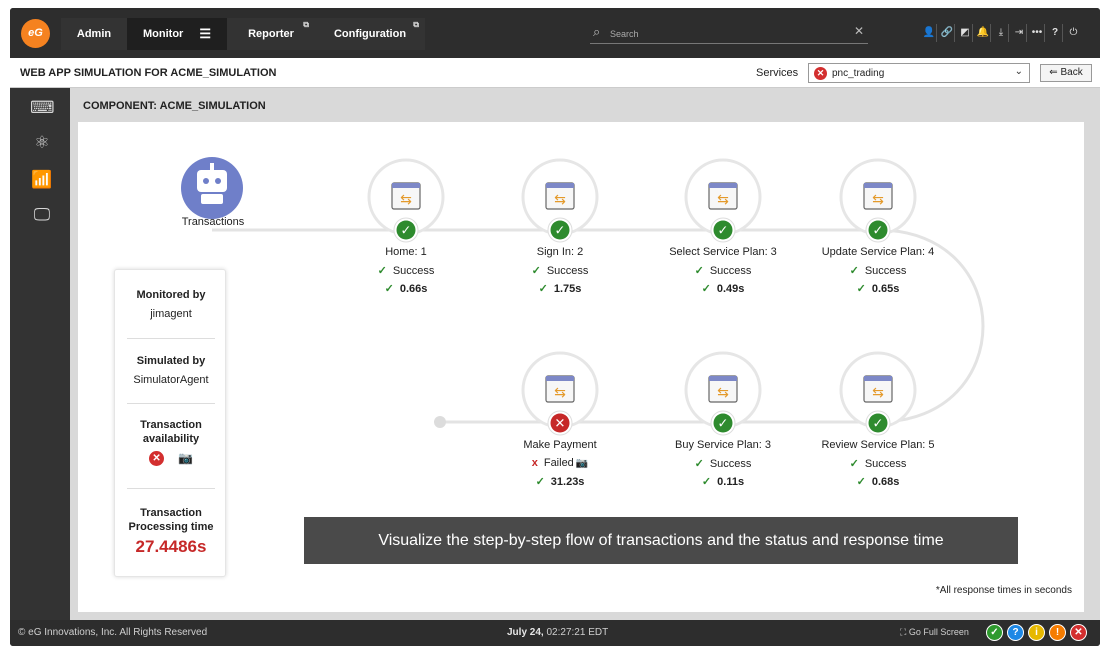  Describe the element at coordinates (205, 34) in the screenshot. I see `hamburger-menu-icon: ☰` at that location.